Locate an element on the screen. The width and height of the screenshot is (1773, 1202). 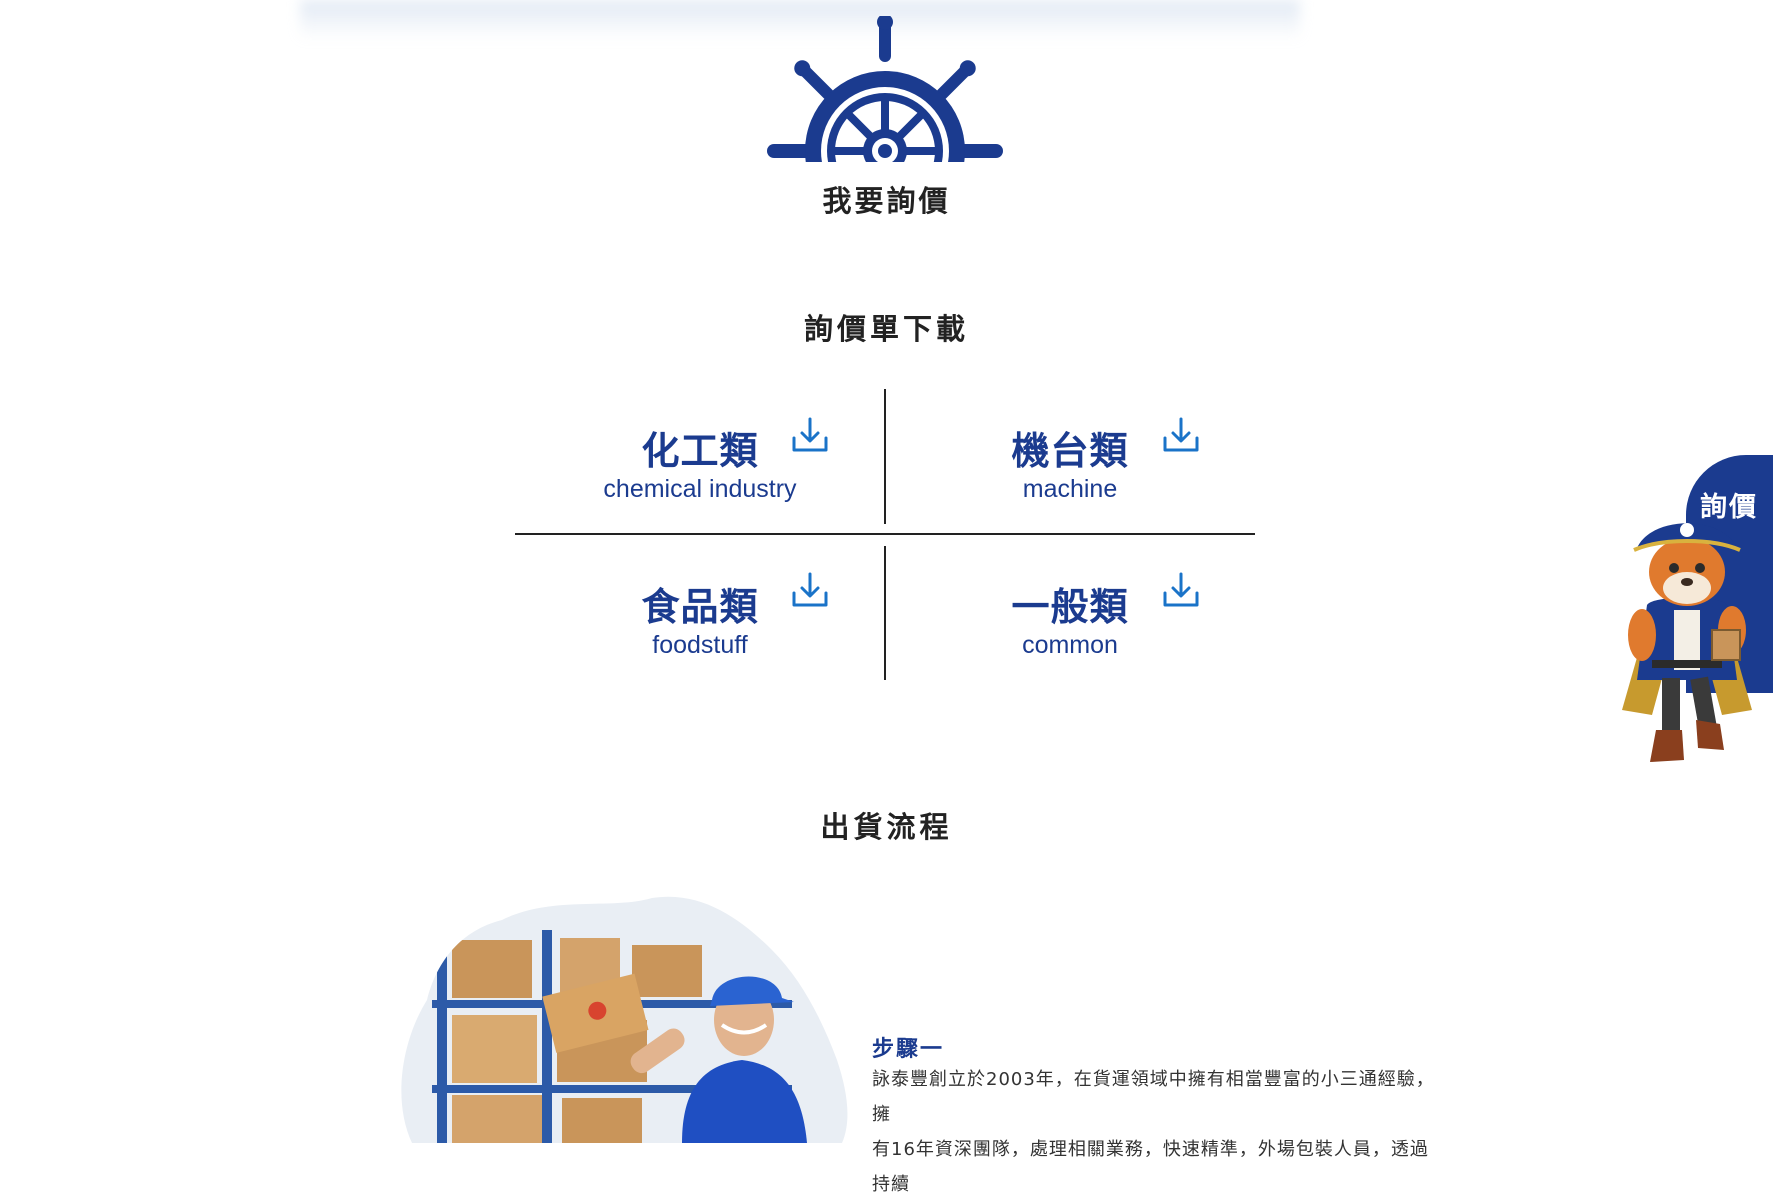
download-section-title: 詢價單下載 is located at coordinates (886, 329).